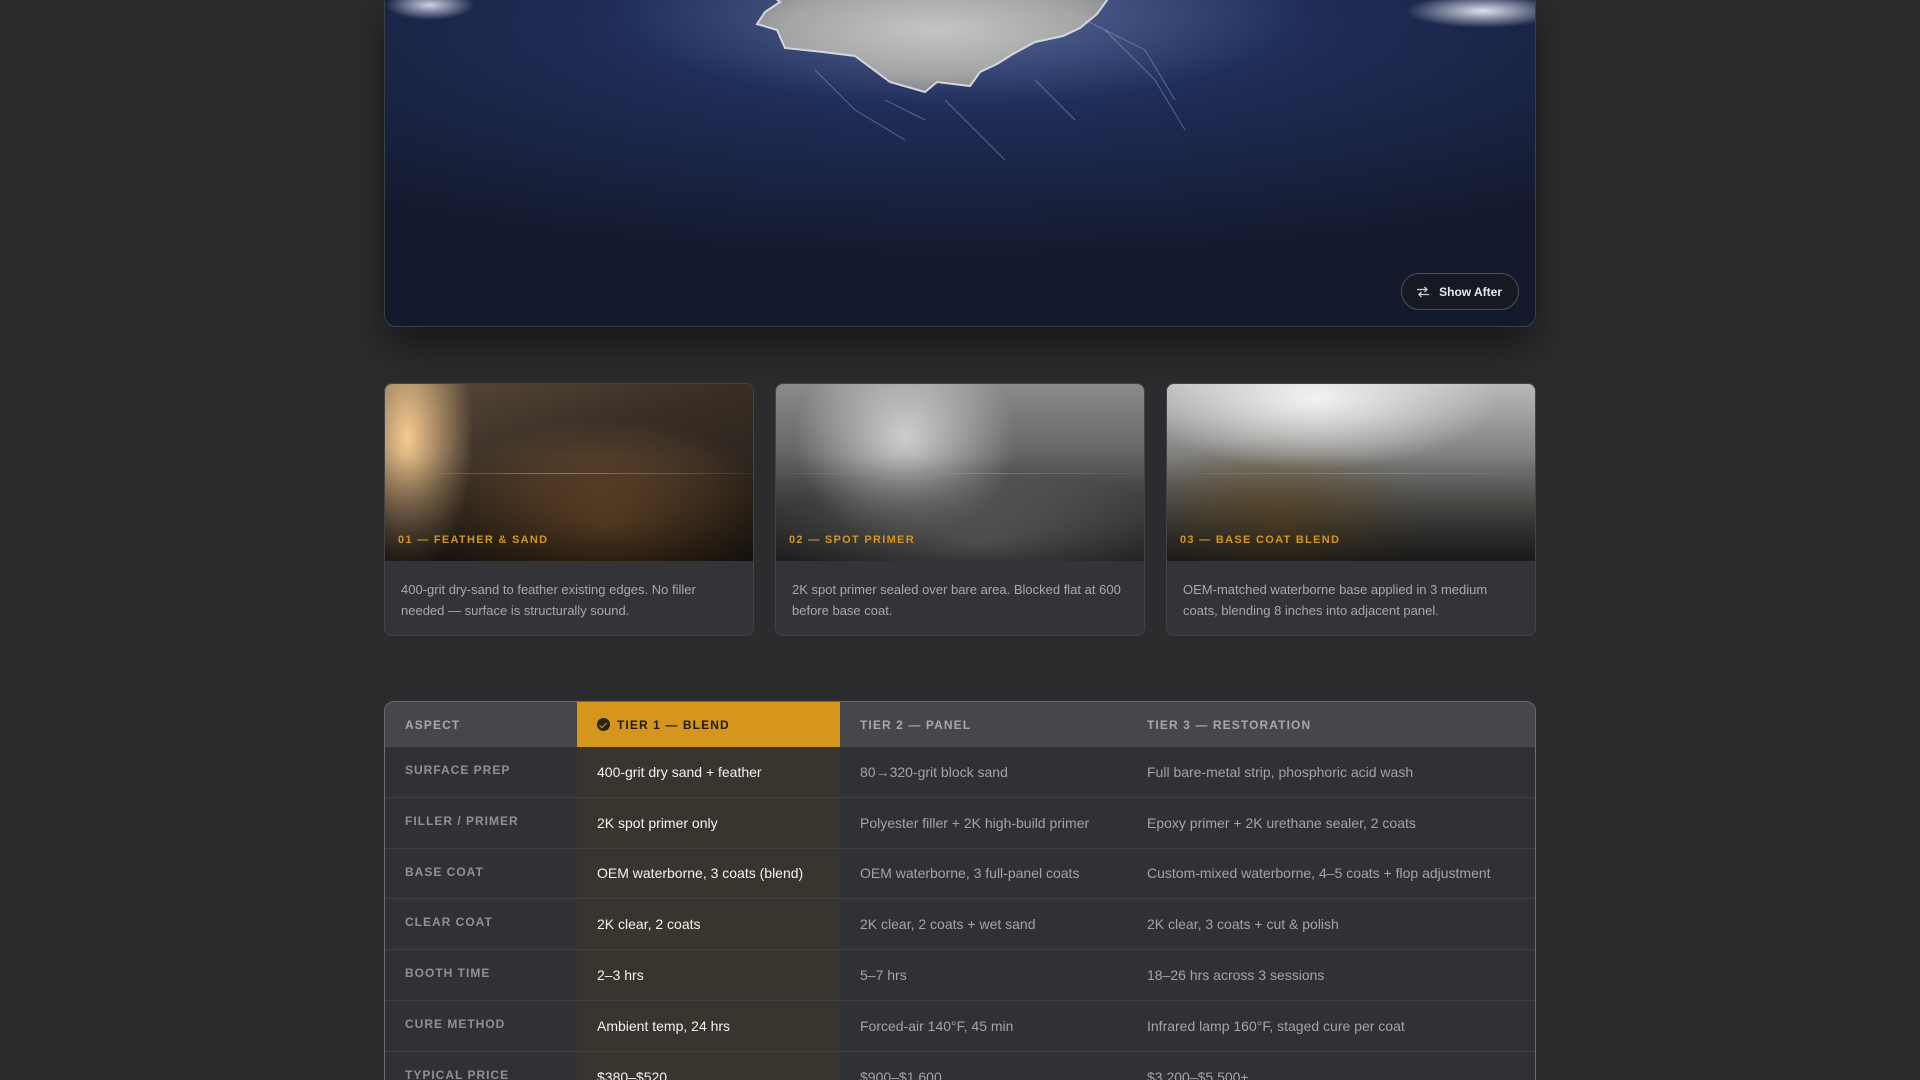  I want to click on column-header-tier-2: TIER 2 — PANEL, so click(983, 724).